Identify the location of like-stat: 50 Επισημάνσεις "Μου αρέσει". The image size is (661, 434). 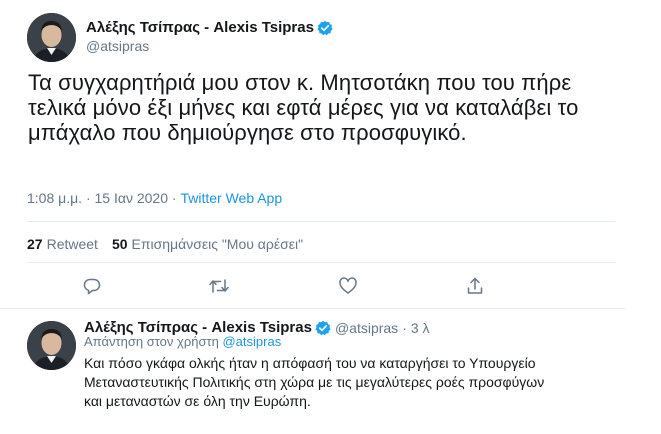
(207, 244).